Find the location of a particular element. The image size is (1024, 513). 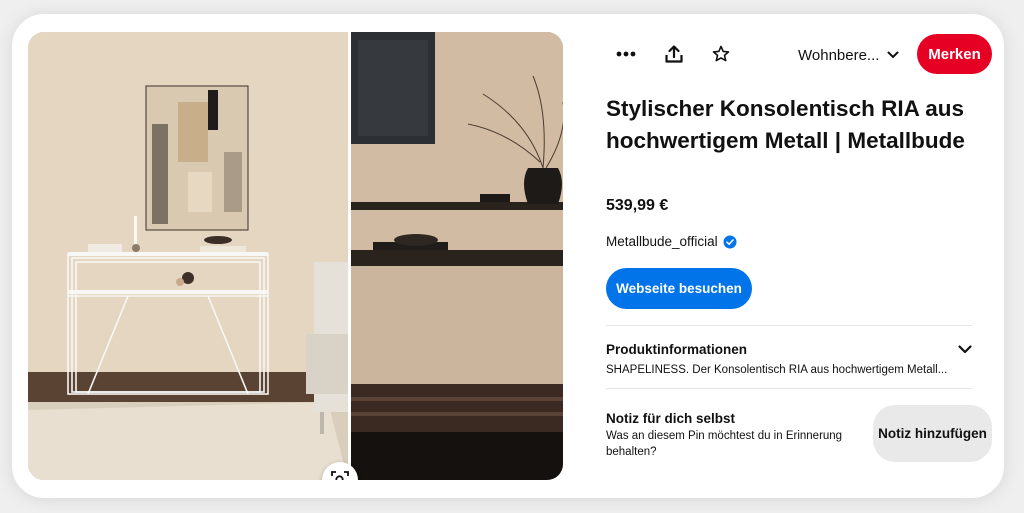

share-icon is located at coordinates (674, 54).